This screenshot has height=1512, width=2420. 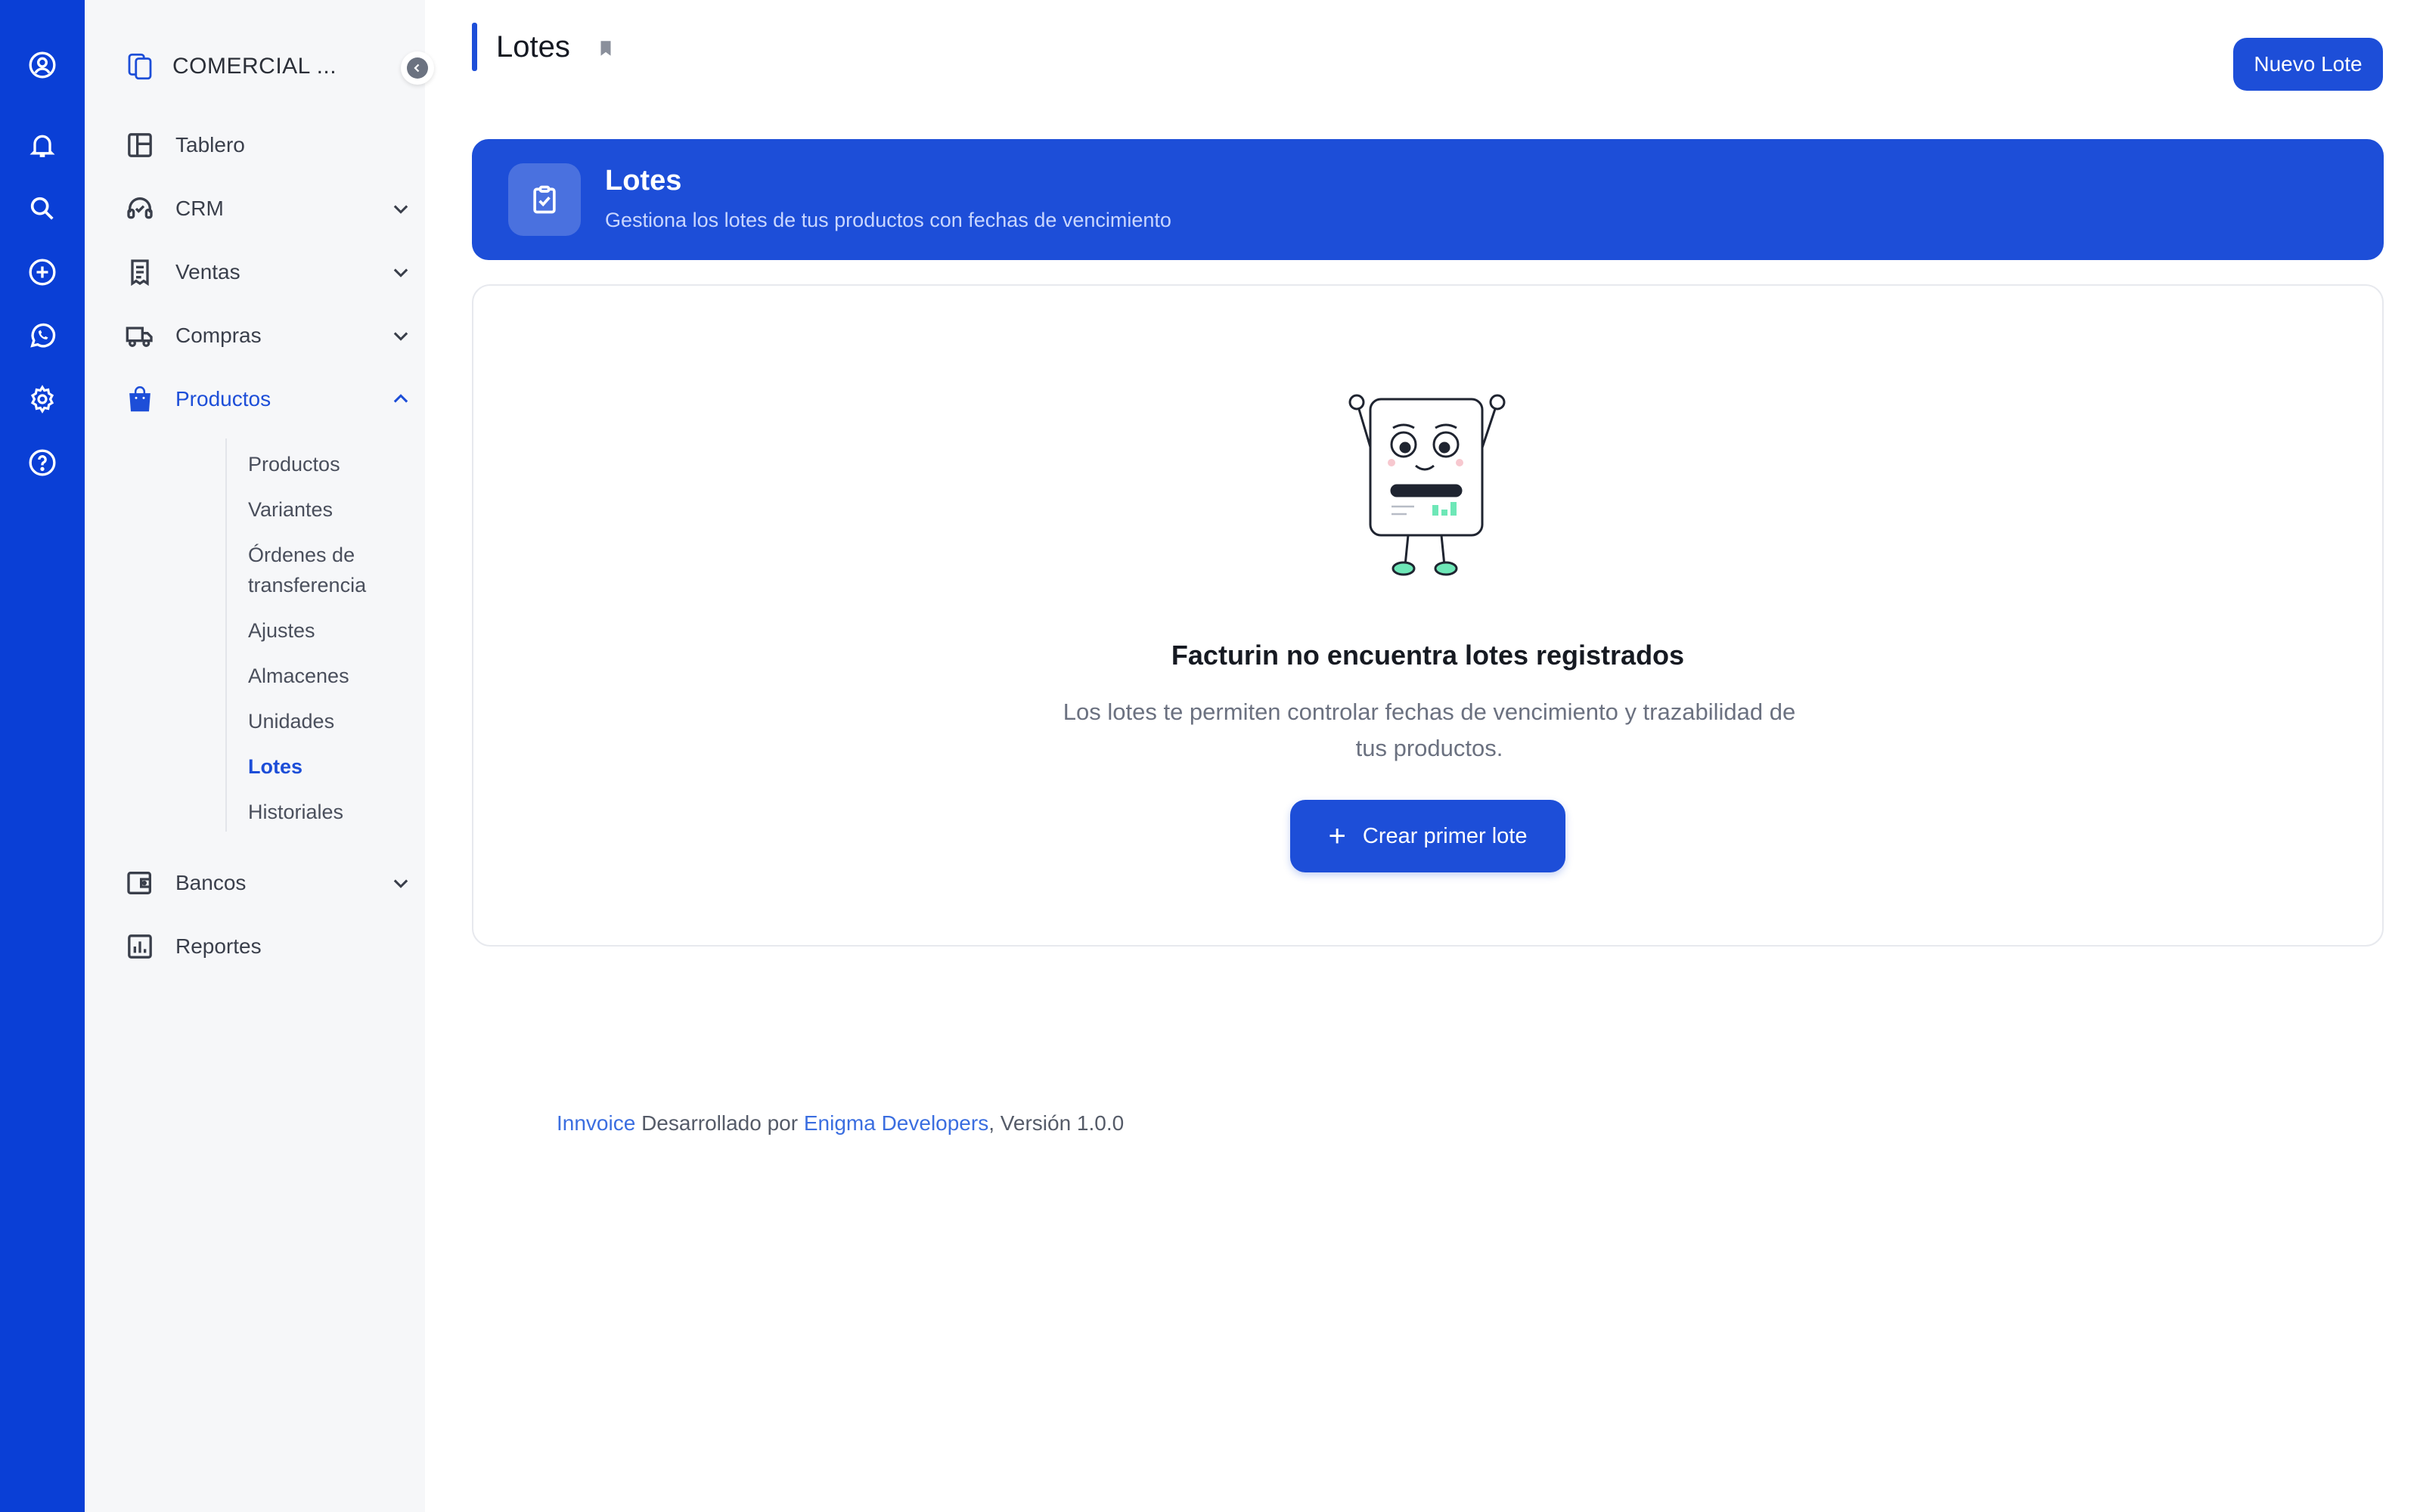 I want to click on sidebar: COMERCIAL ... Tablero CRM Ventas Compras, so click(x=259, y=756).